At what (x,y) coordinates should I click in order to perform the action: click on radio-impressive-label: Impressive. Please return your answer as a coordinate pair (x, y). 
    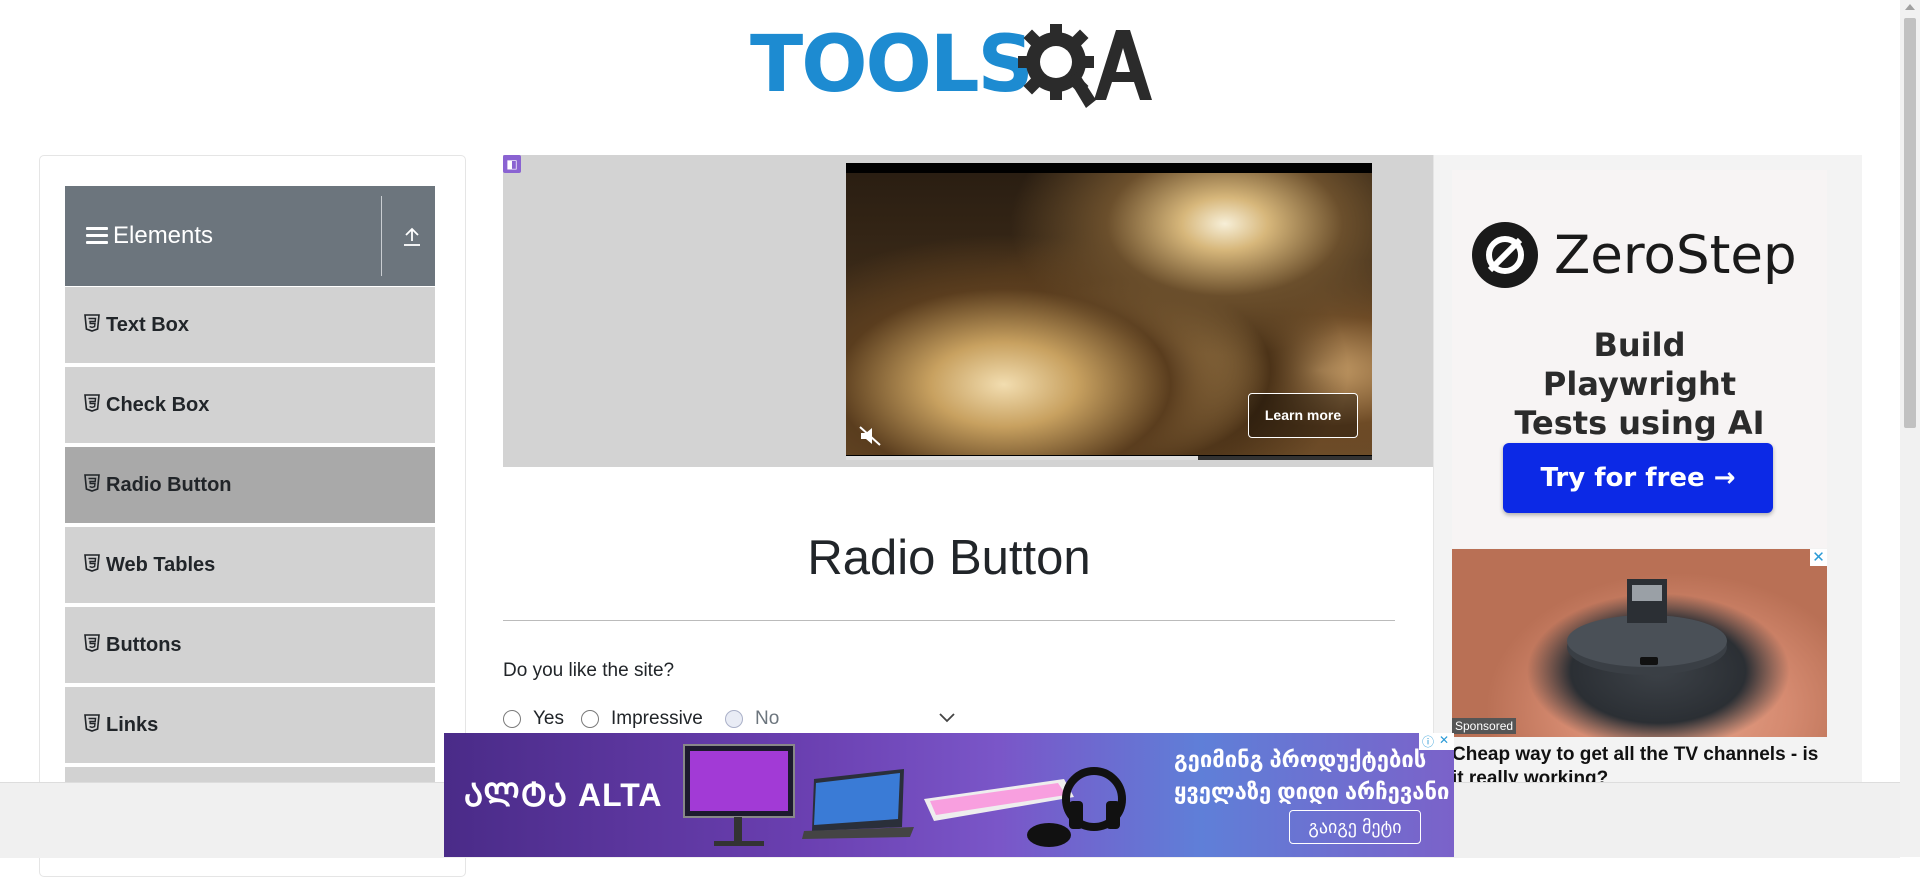
    Looking at the image, I should click on (657, 719).